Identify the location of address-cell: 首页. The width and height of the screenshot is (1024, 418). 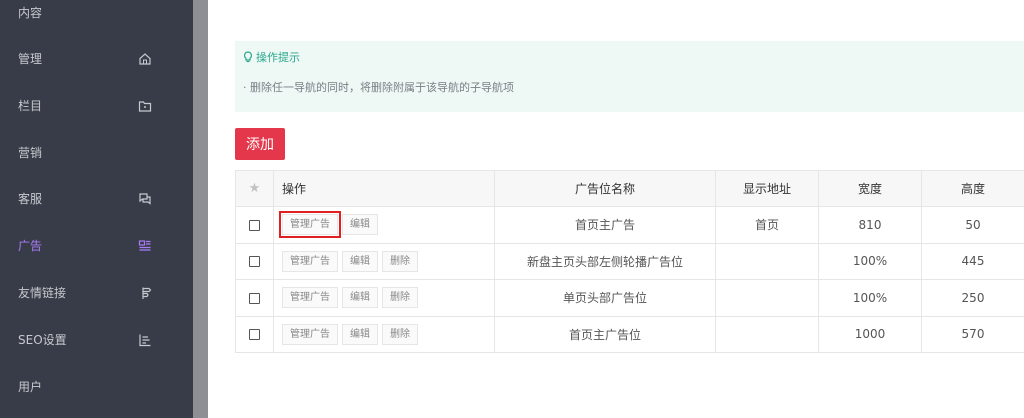
(767, 225).